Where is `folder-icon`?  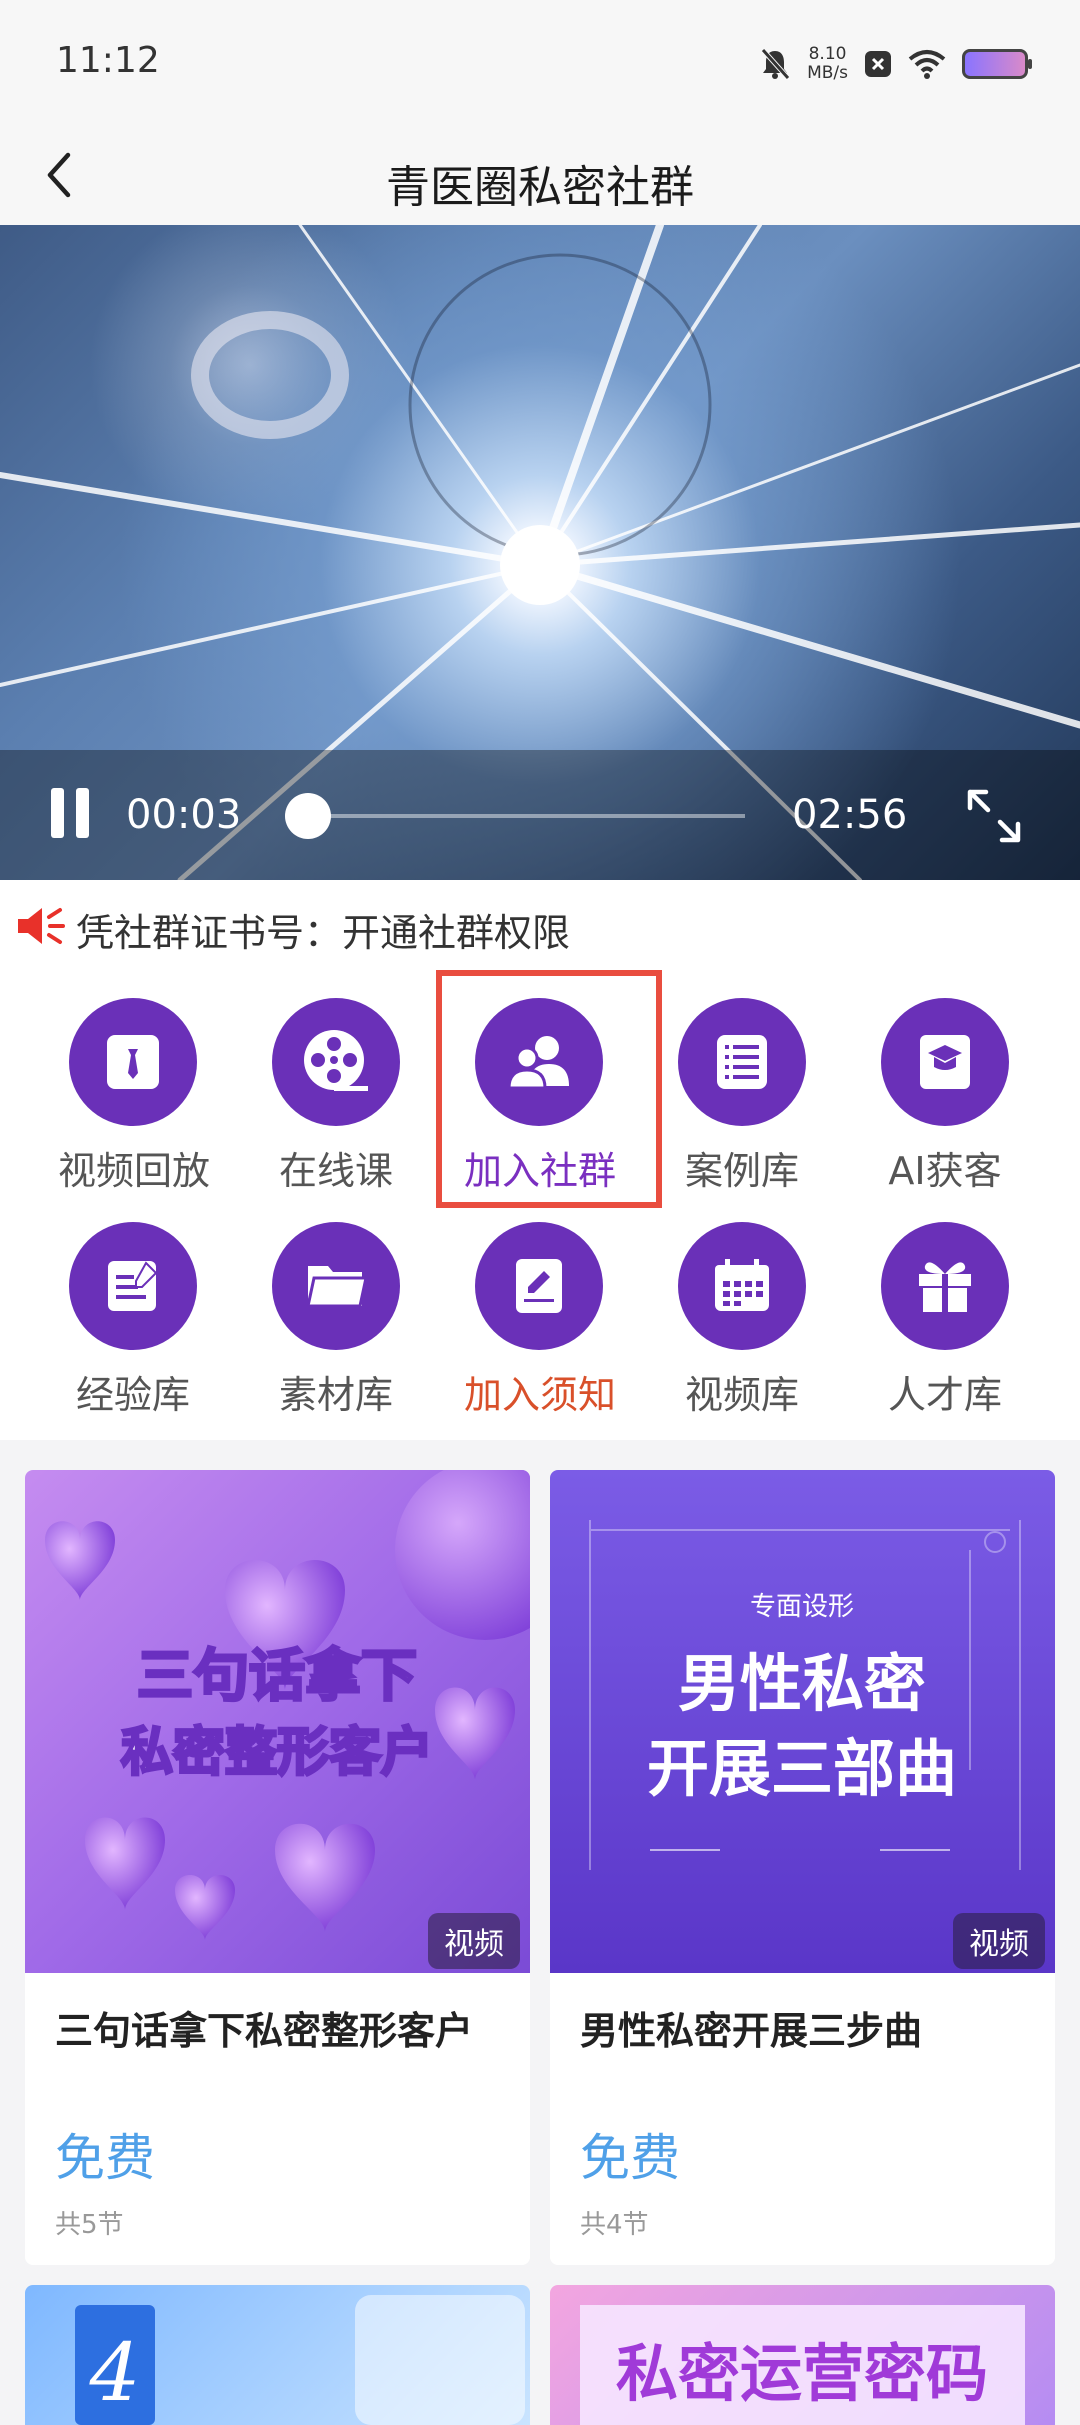
folder-icon is located at coordinates (336, 1286).